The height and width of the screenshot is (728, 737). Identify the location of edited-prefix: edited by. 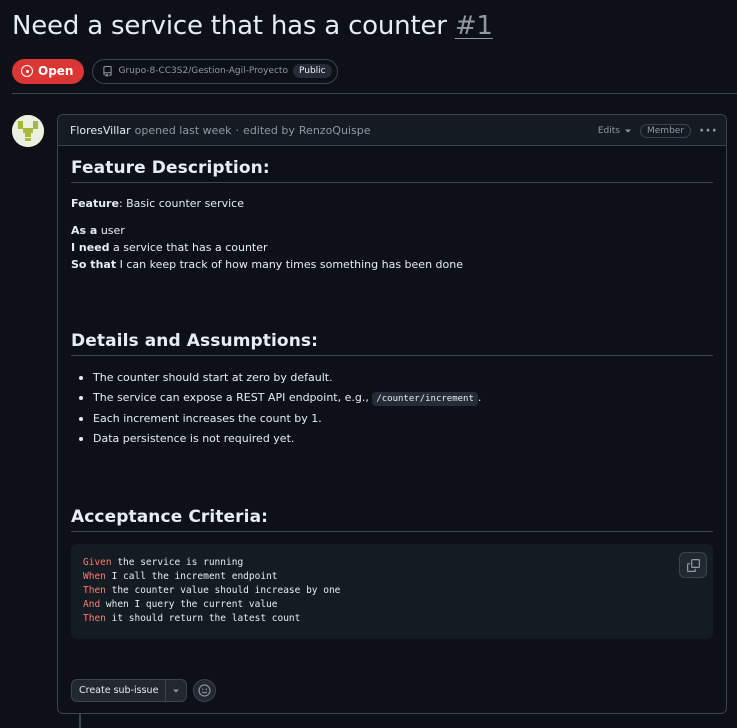
(269, 130).